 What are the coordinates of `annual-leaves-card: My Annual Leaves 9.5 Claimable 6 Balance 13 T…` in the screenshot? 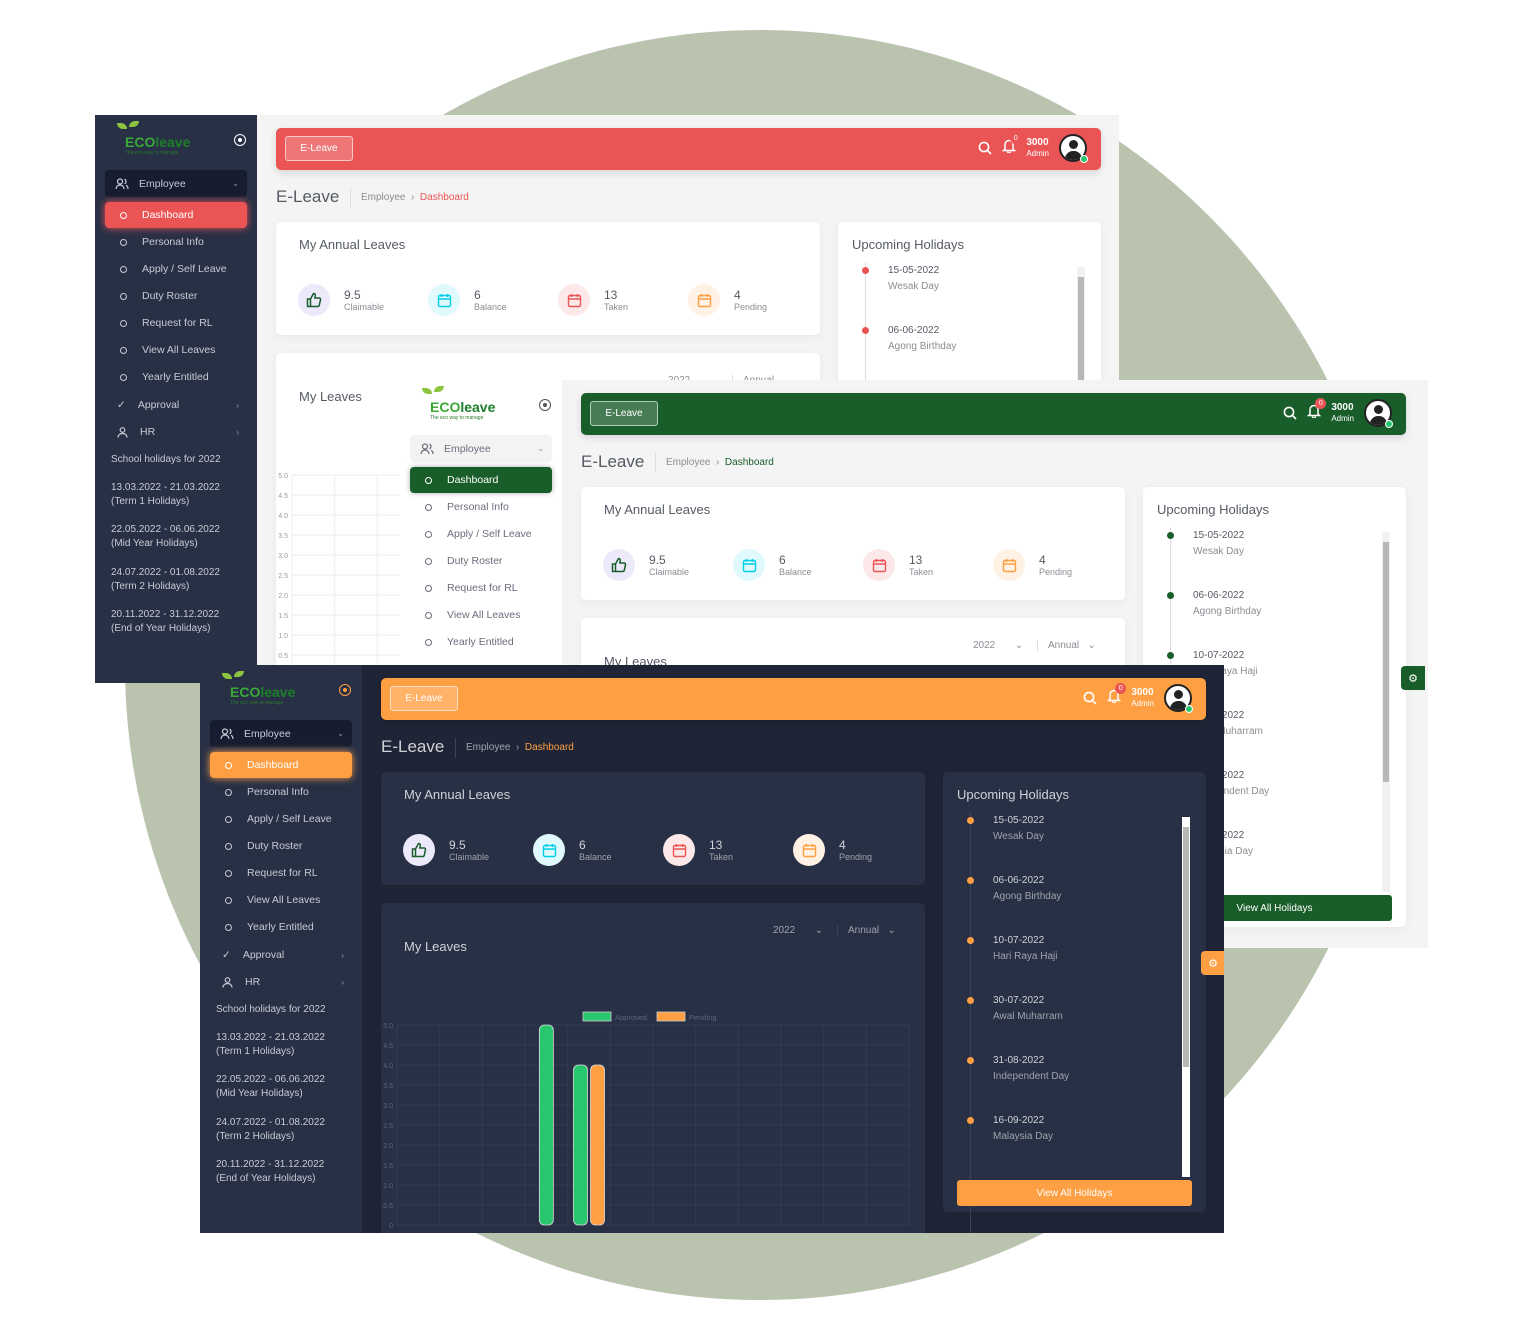 It's located at (653, 828).